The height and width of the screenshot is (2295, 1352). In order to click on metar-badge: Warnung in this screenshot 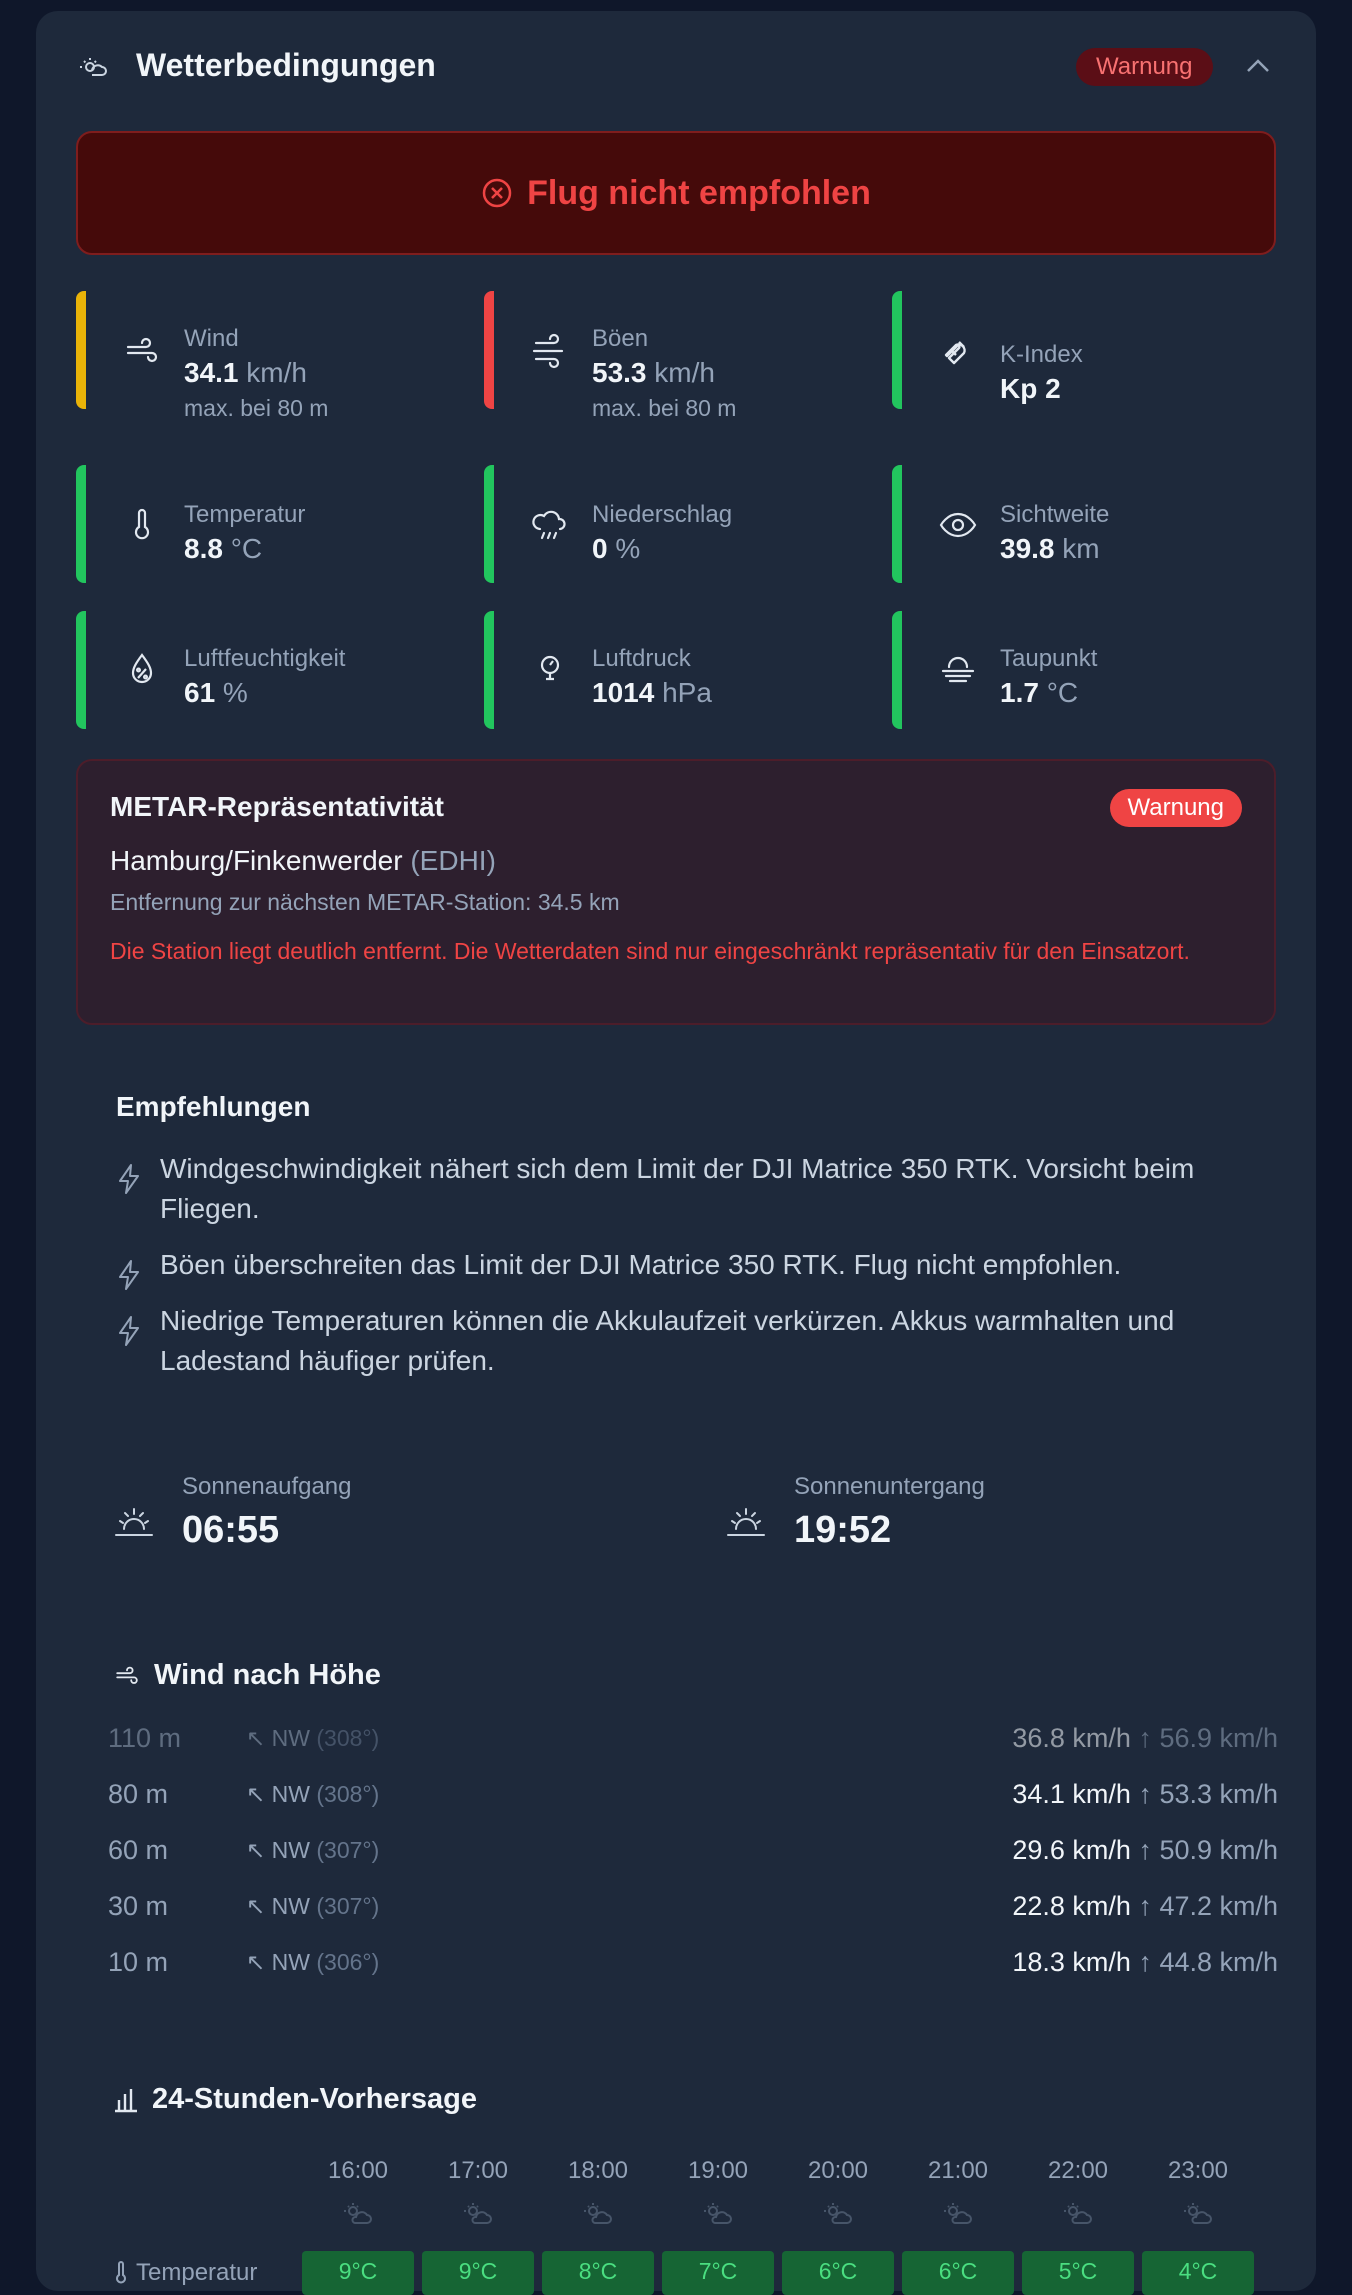, I will do `click(1175, 808)`.